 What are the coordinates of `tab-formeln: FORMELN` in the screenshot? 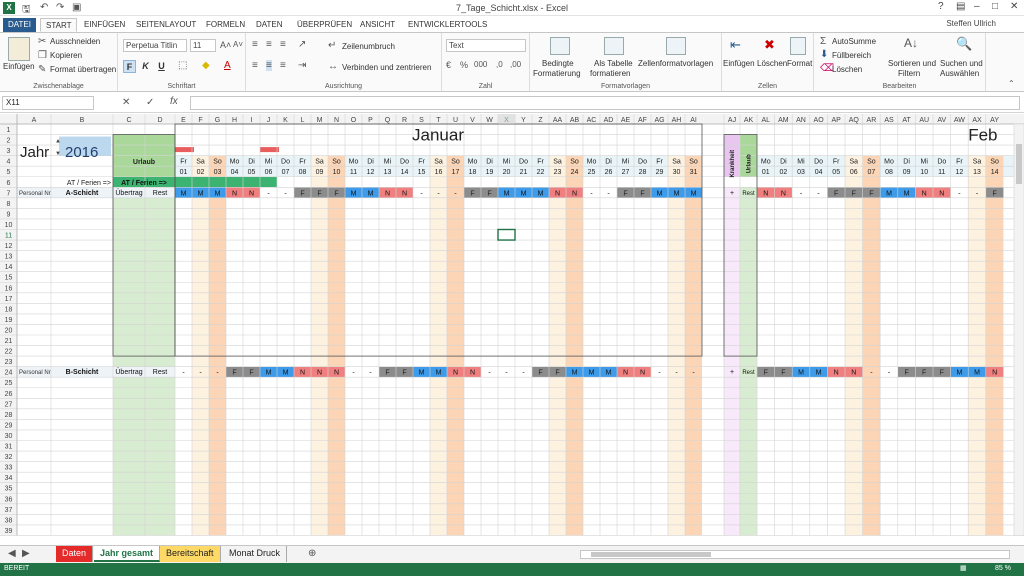 It's located at (225, 25).